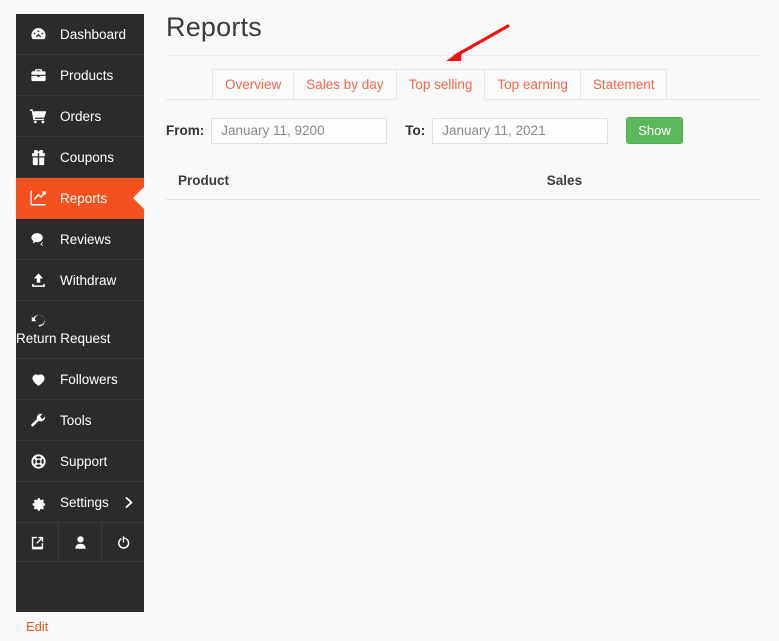 Image resolution: width=779 pixels, height=641 pixels. I want to click on column-header-product: Product, so click(356, 186).